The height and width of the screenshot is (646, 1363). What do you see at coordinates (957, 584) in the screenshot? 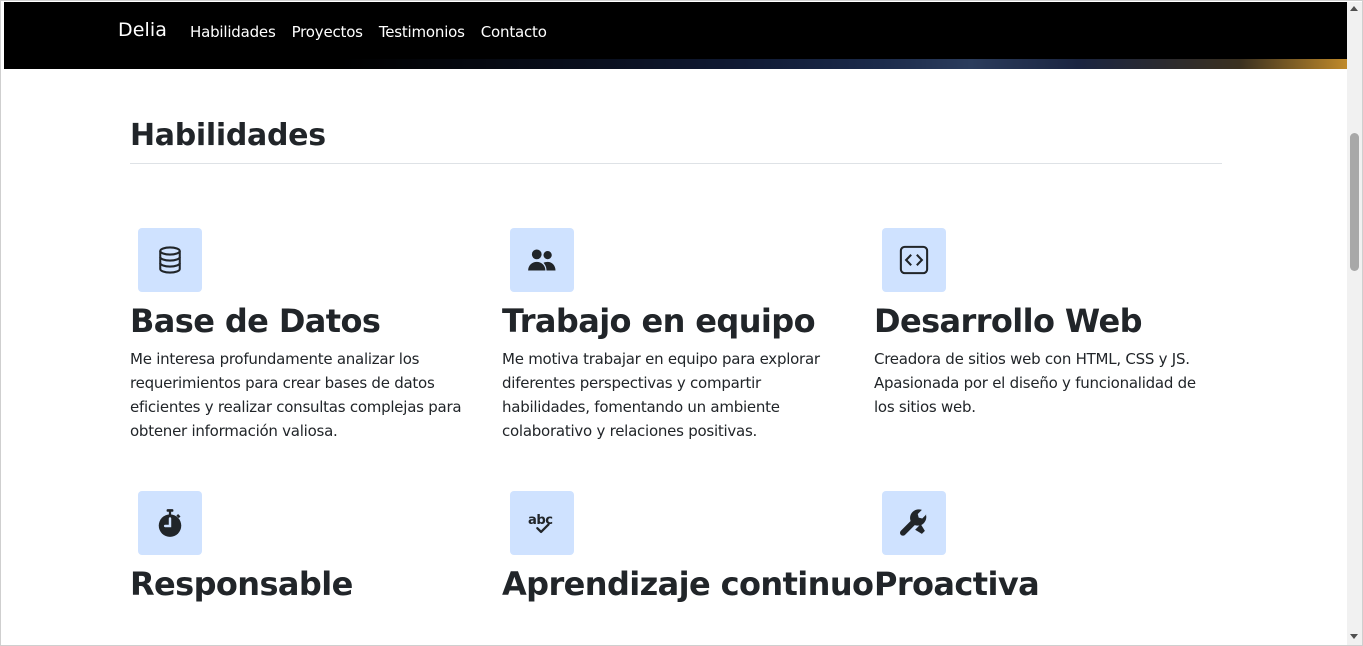
I see `skill-title: Proactiva` at bounding box center [957, 584].